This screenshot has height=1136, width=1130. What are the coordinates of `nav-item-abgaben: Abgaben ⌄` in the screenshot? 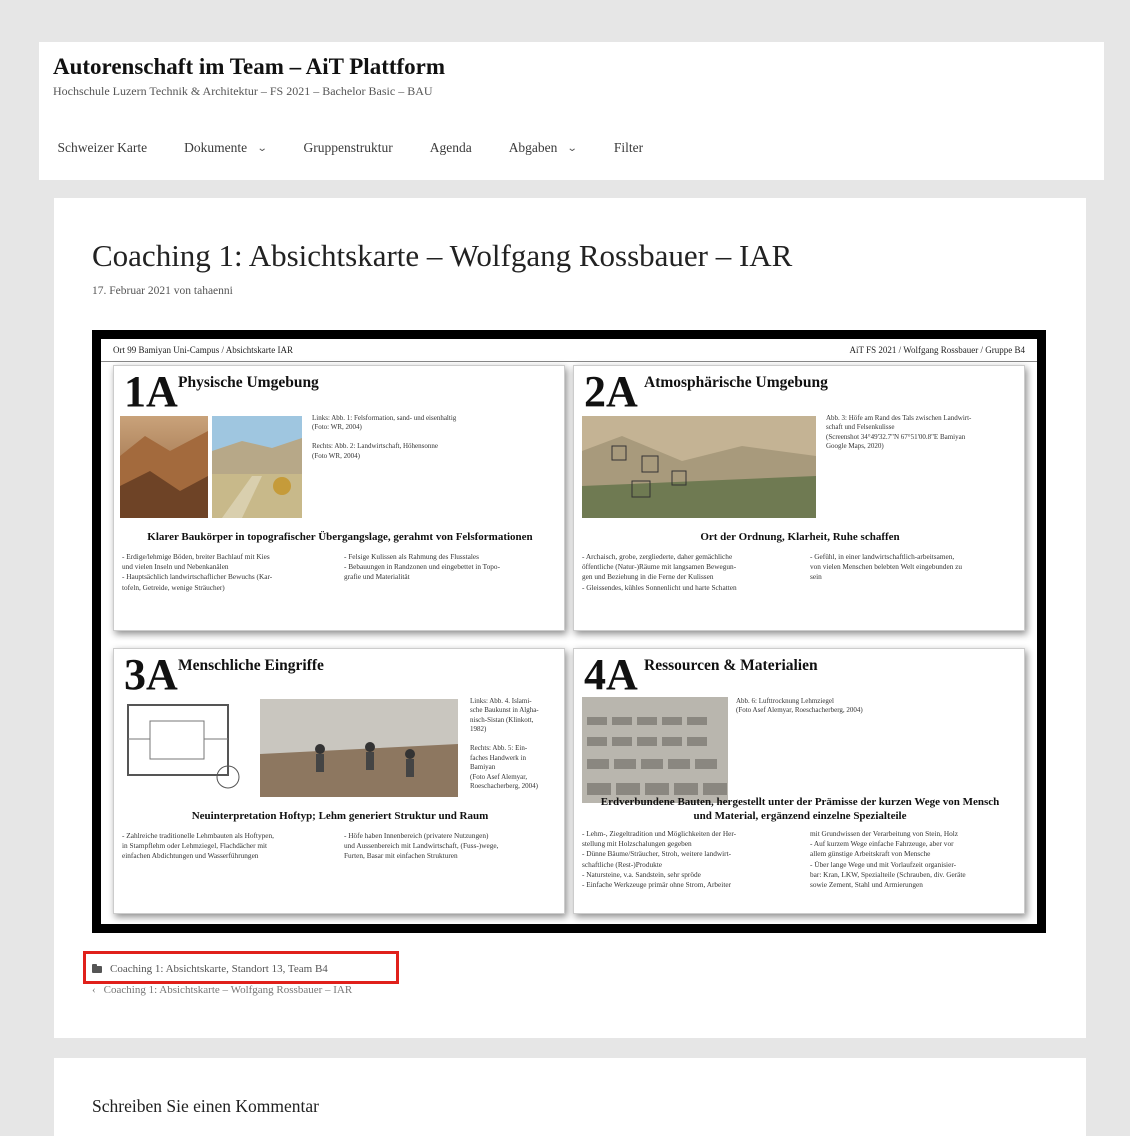 It's located at (542, 148).